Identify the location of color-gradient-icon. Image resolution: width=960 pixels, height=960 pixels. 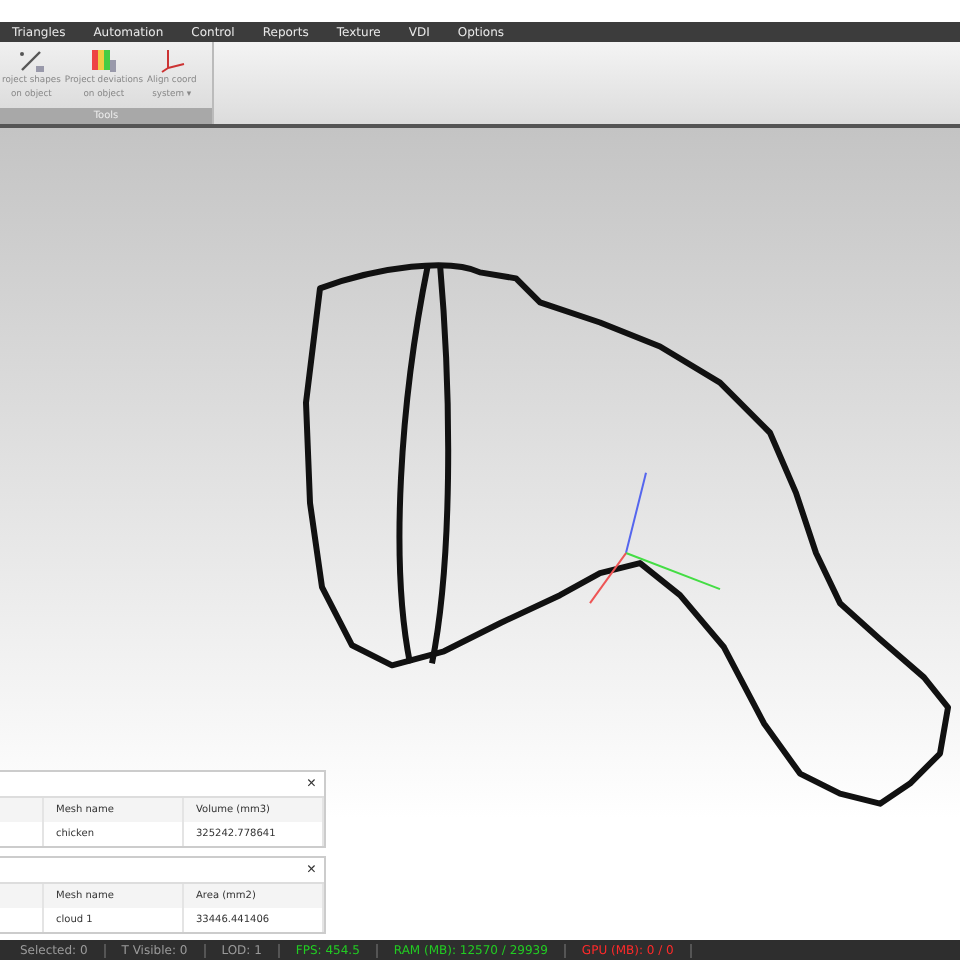
(103, 61).